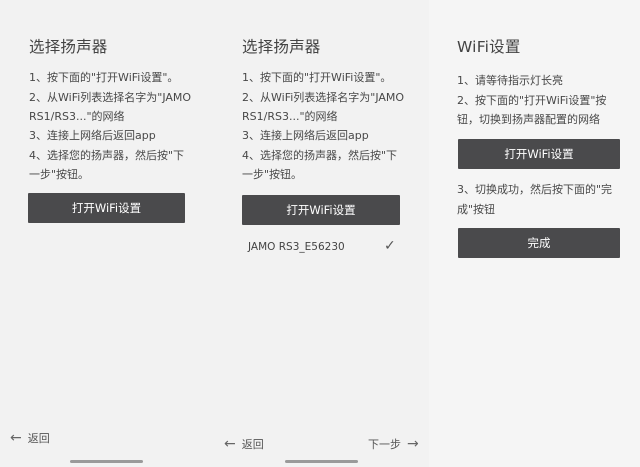 Image resolution: width=640 pixels, height=467 pixels. I want to click on next-button: 下一步 →, so click(393, 444).